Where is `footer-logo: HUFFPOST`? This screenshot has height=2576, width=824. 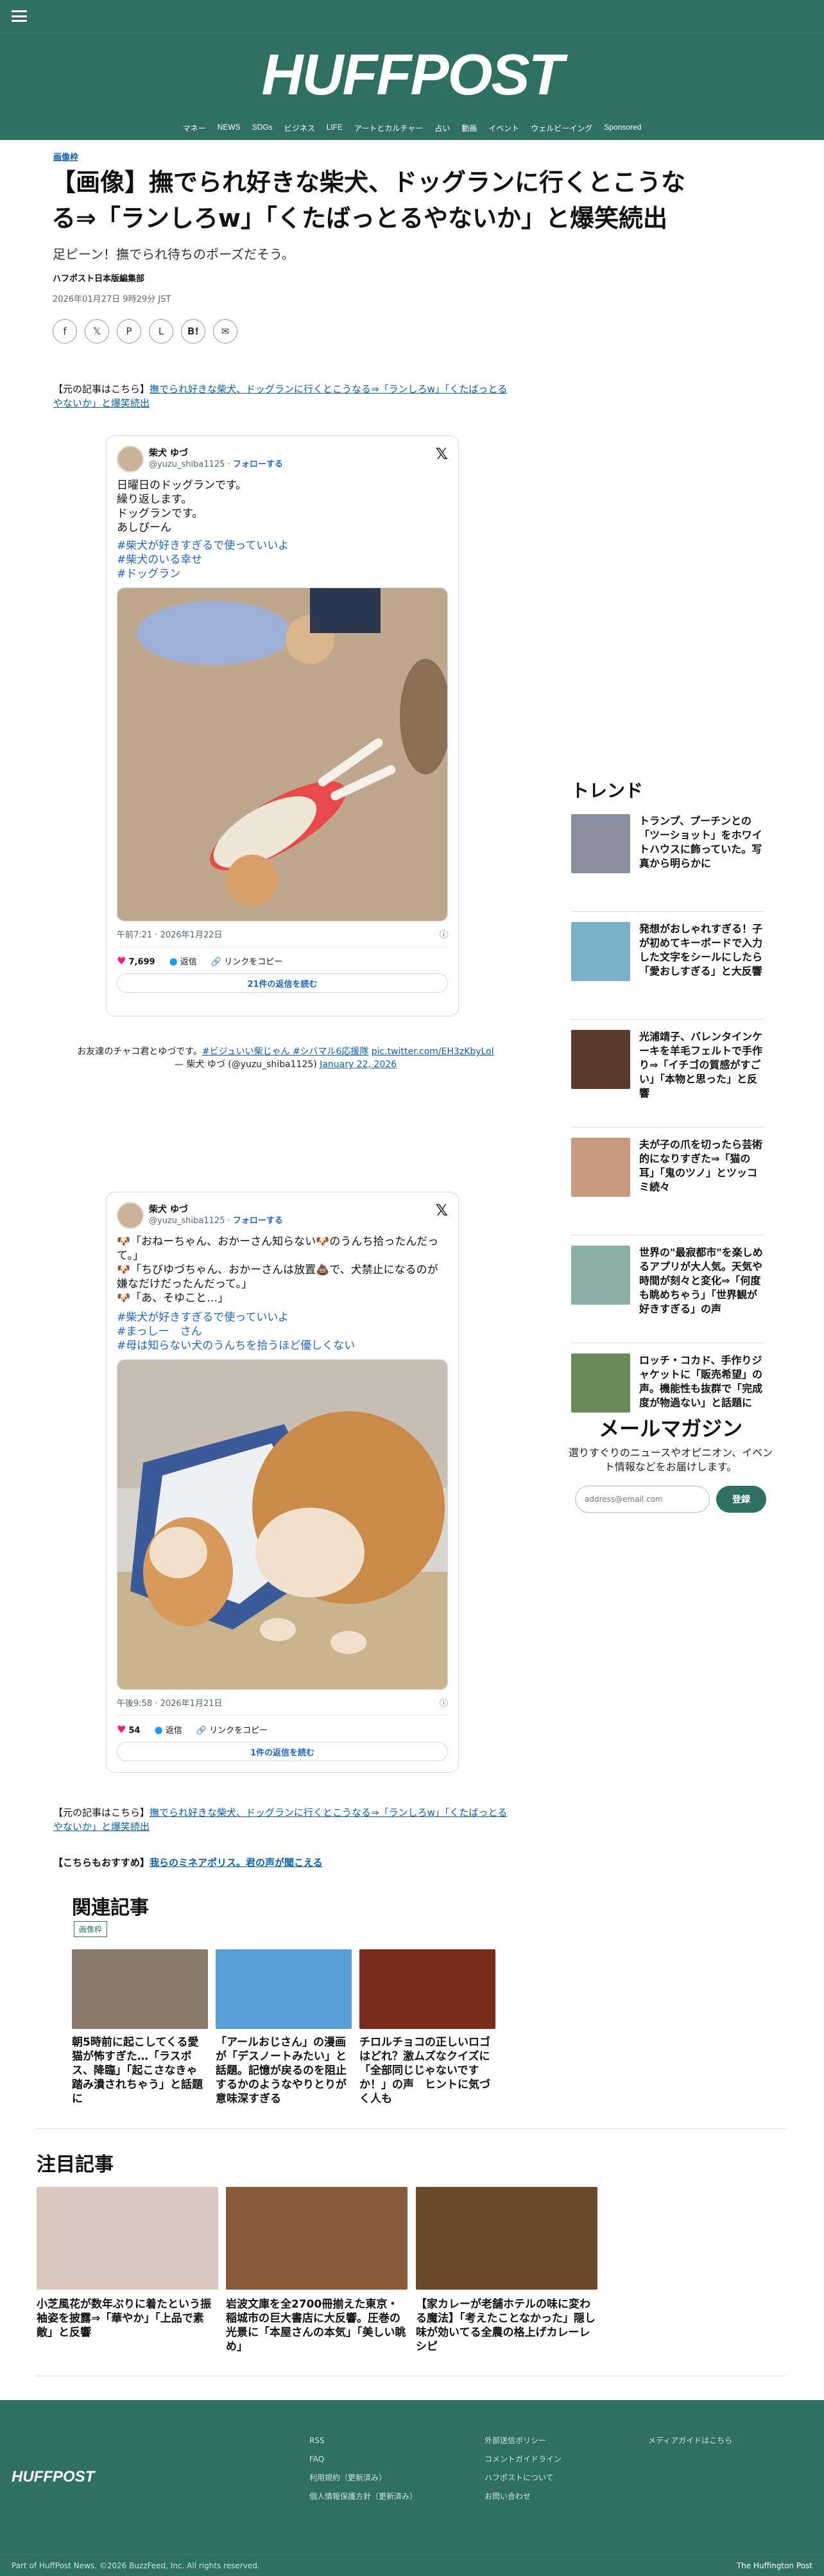 footer-logo: HUFFPOST is located at coordinates (53, 2477).